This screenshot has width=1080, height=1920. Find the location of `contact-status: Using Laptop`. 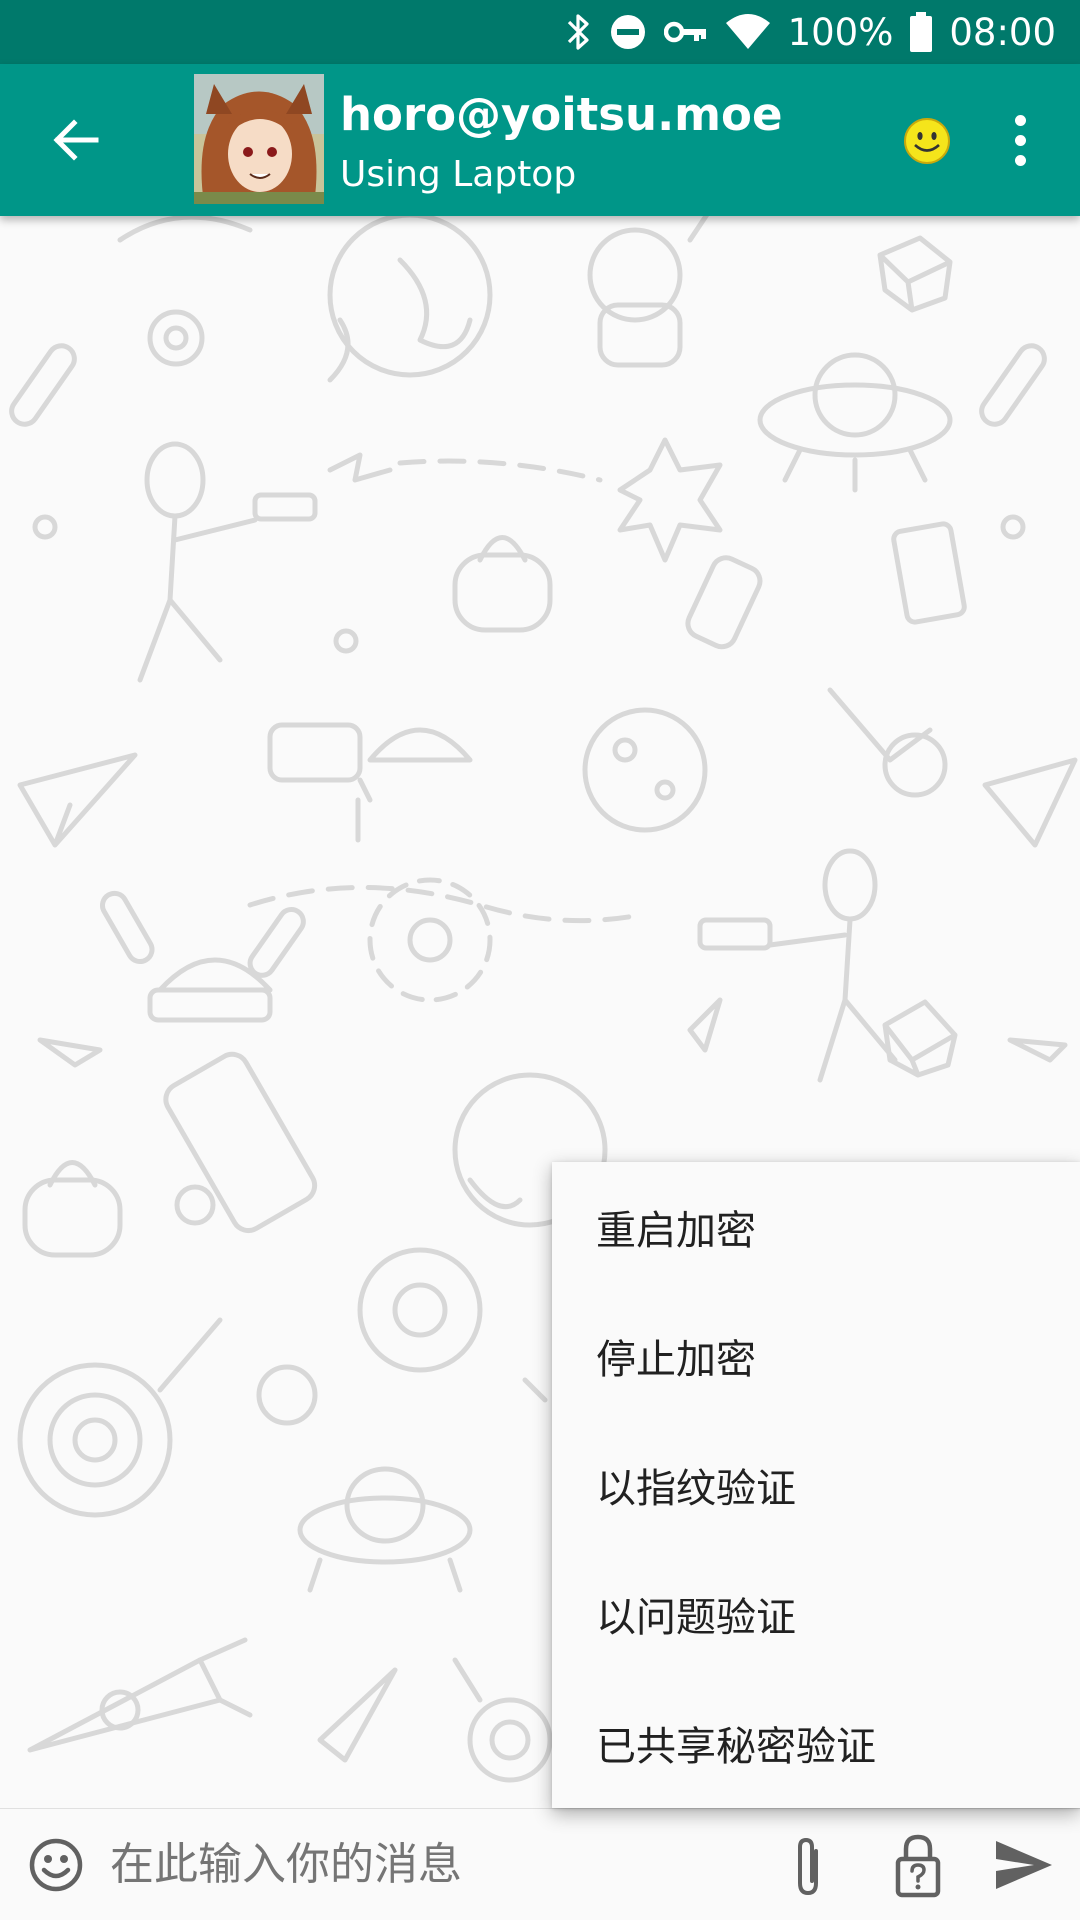

contact-status: Using Laptop is located at coordinates (458, 174).